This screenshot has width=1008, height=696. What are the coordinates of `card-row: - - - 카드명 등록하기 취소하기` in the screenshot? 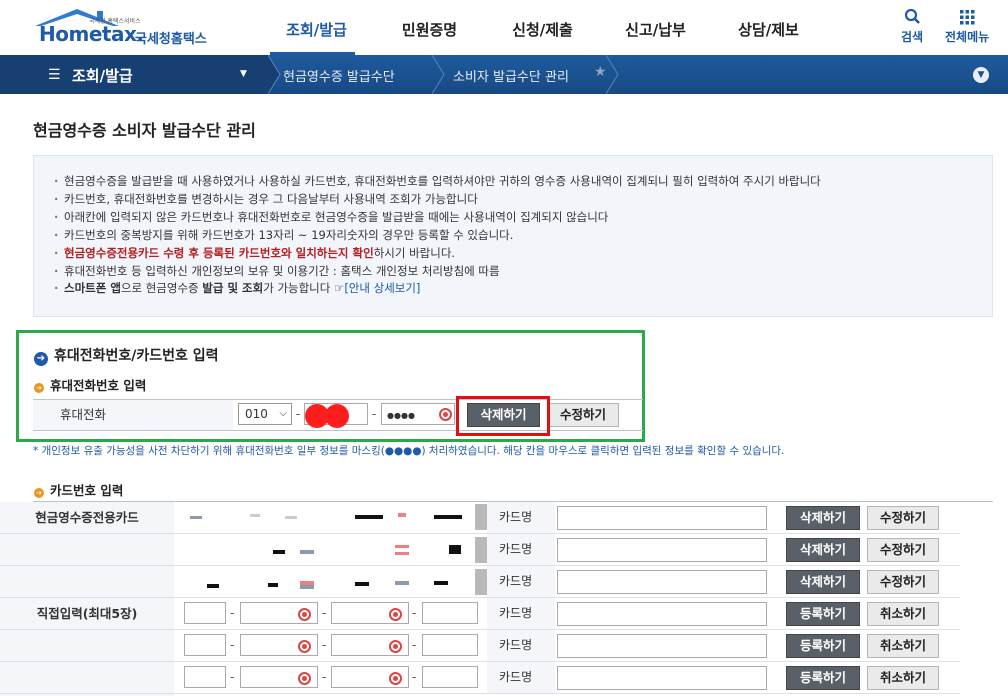 It's located at (480, 678).